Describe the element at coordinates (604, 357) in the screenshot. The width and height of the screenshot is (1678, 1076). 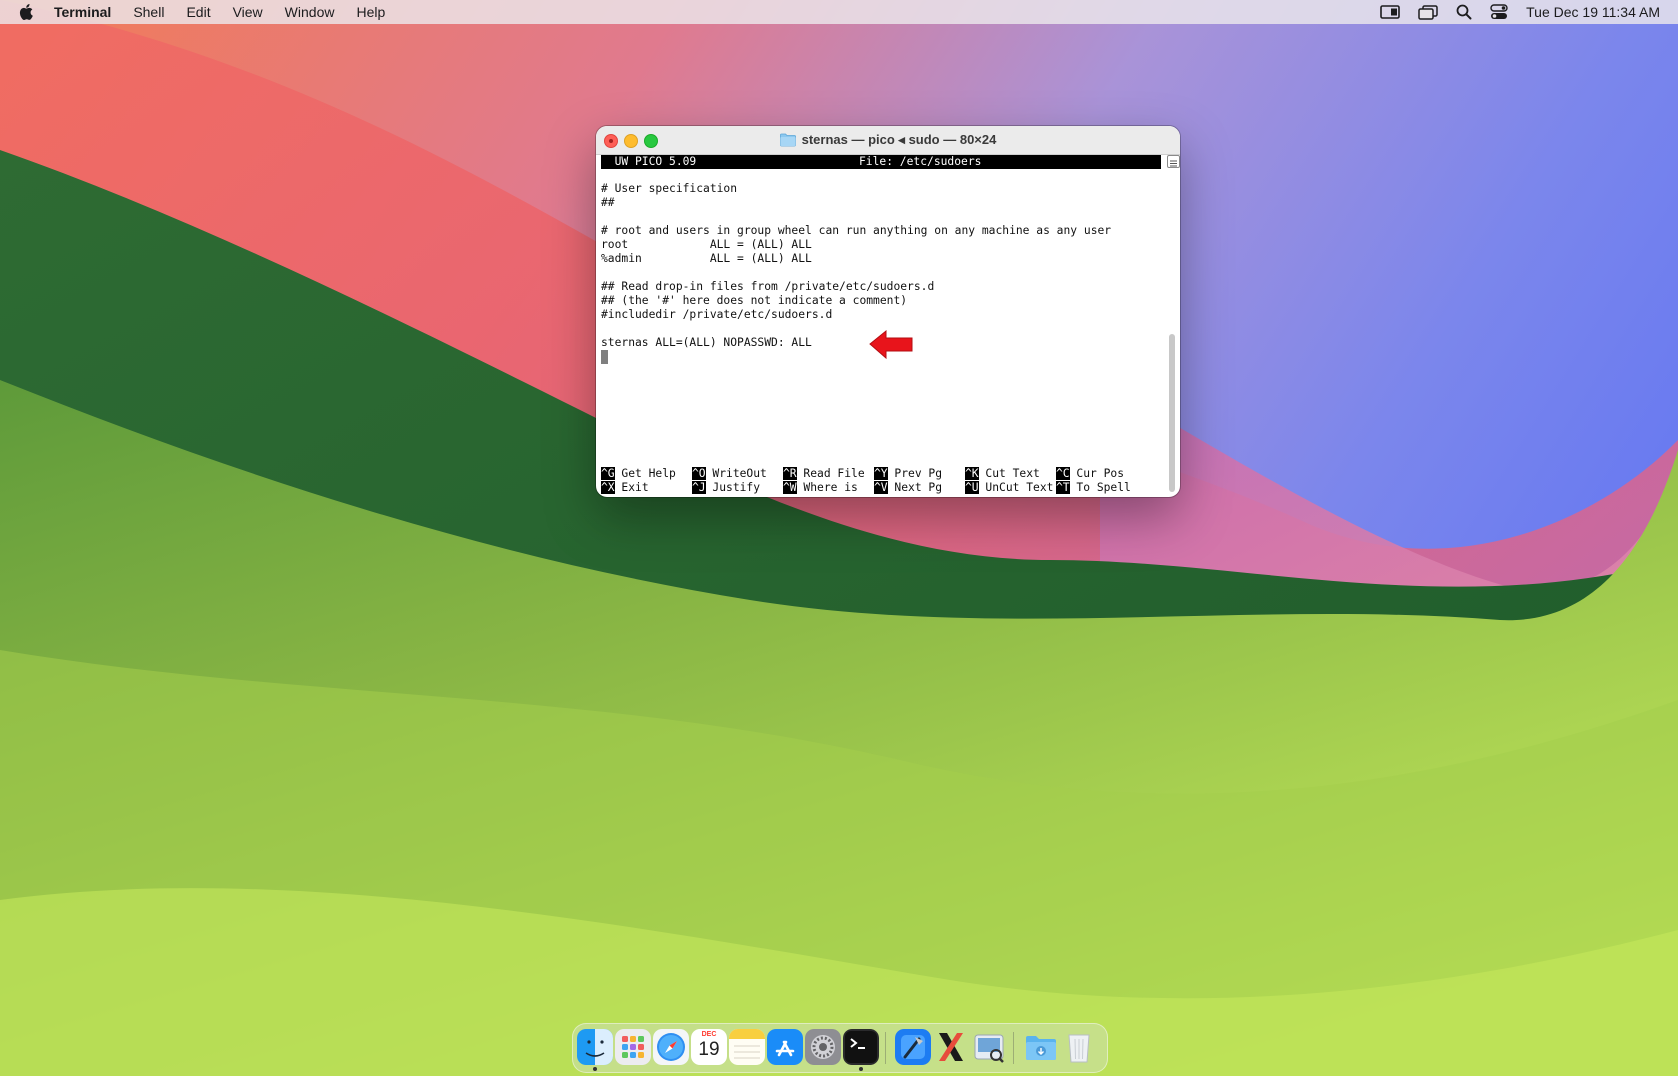
I see `text-cursor` at that location.